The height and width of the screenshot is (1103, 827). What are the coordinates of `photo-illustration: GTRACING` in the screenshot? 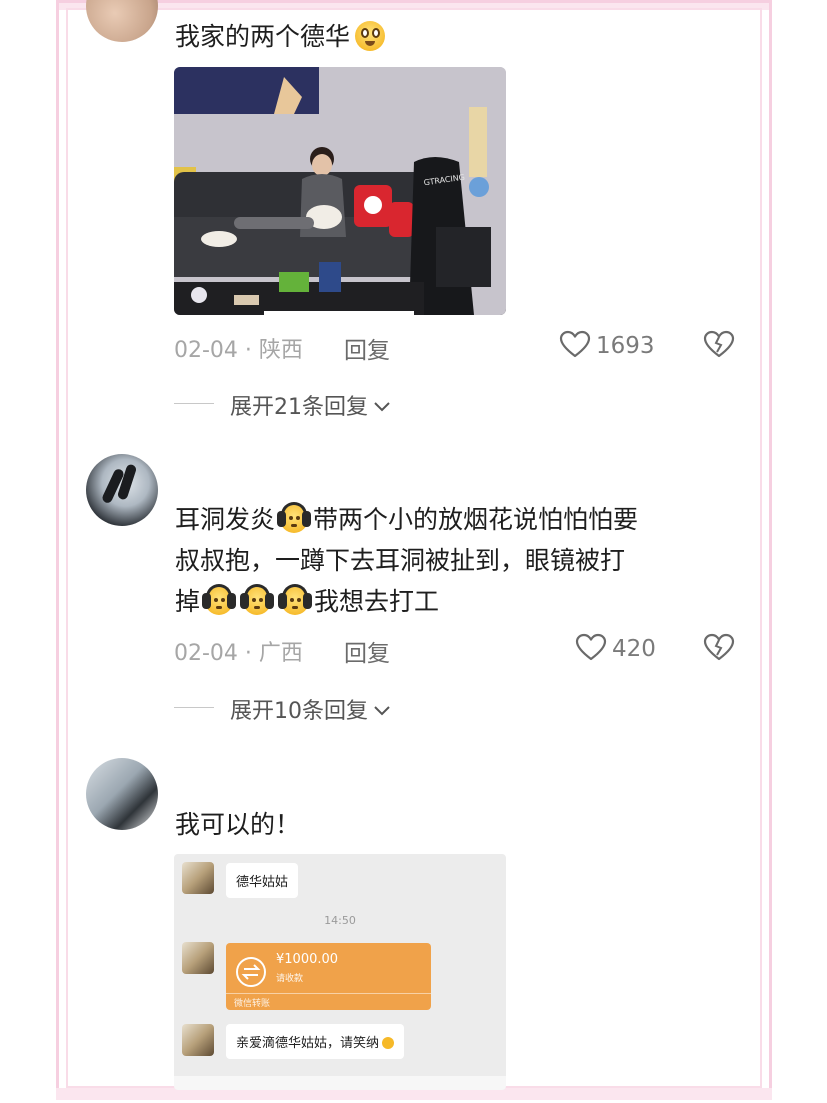 It's located at (340, 191).